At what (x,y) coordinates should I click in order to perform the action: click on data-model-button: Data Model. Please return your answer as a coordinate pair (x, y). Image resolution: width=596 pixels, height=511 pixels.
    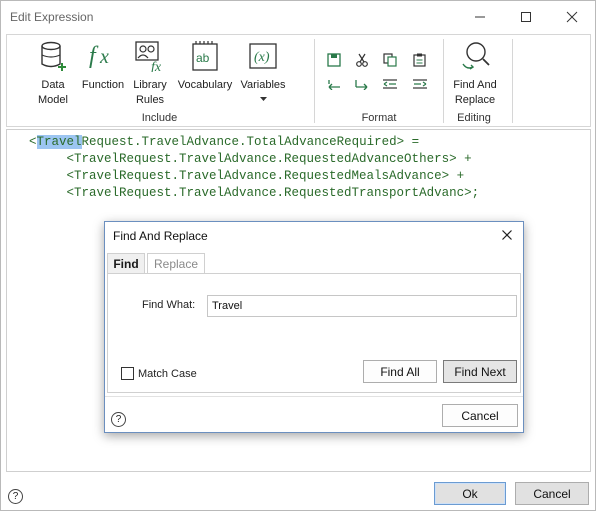
    Looking at the image, I should click on (53, 73).